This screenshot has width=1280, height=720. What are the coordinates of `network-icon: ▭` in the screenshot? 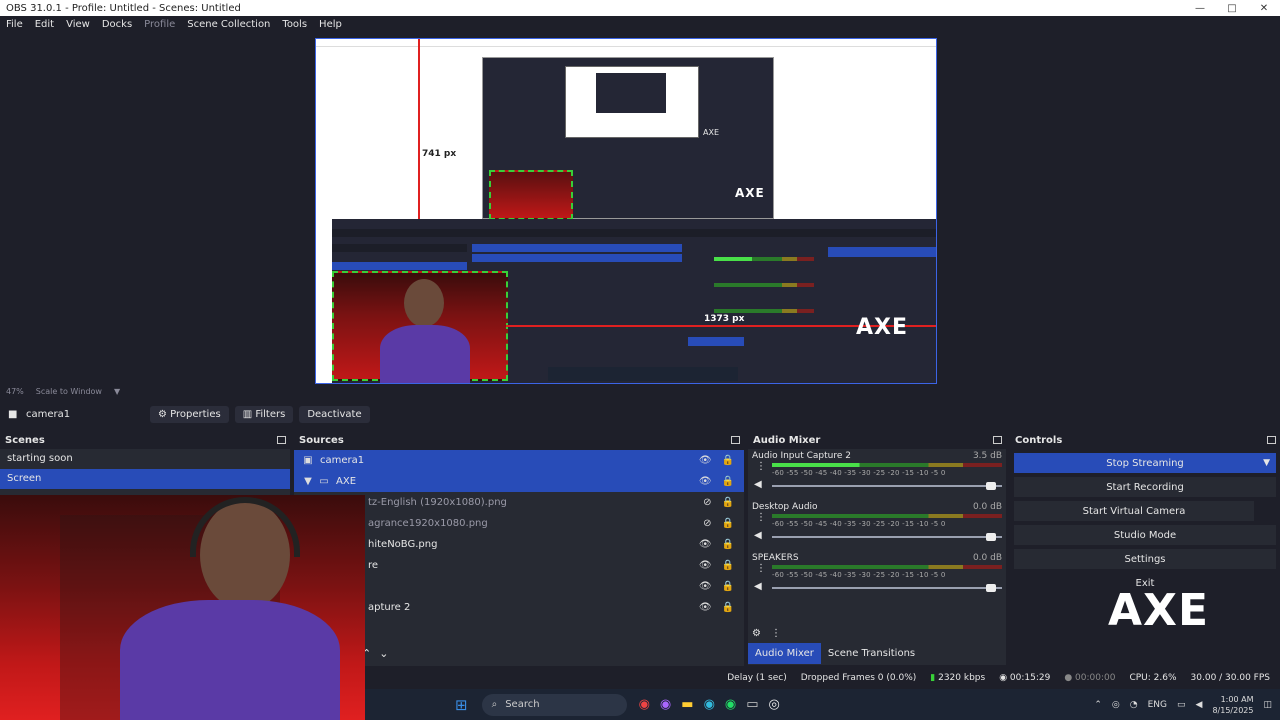 It's located at (1181, 705).